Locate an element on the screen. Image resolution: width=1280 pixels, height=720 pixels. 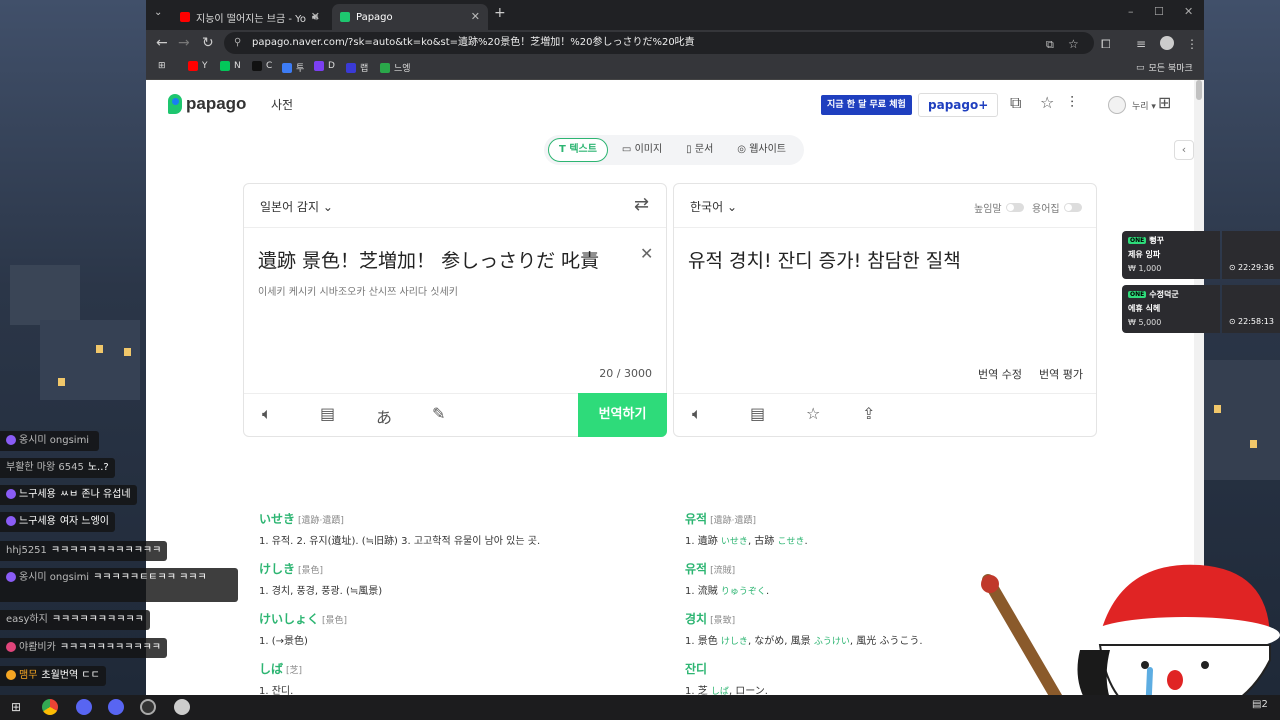
sidebar-toggle-icon: ‹ is located at coordinates (1184, 150).